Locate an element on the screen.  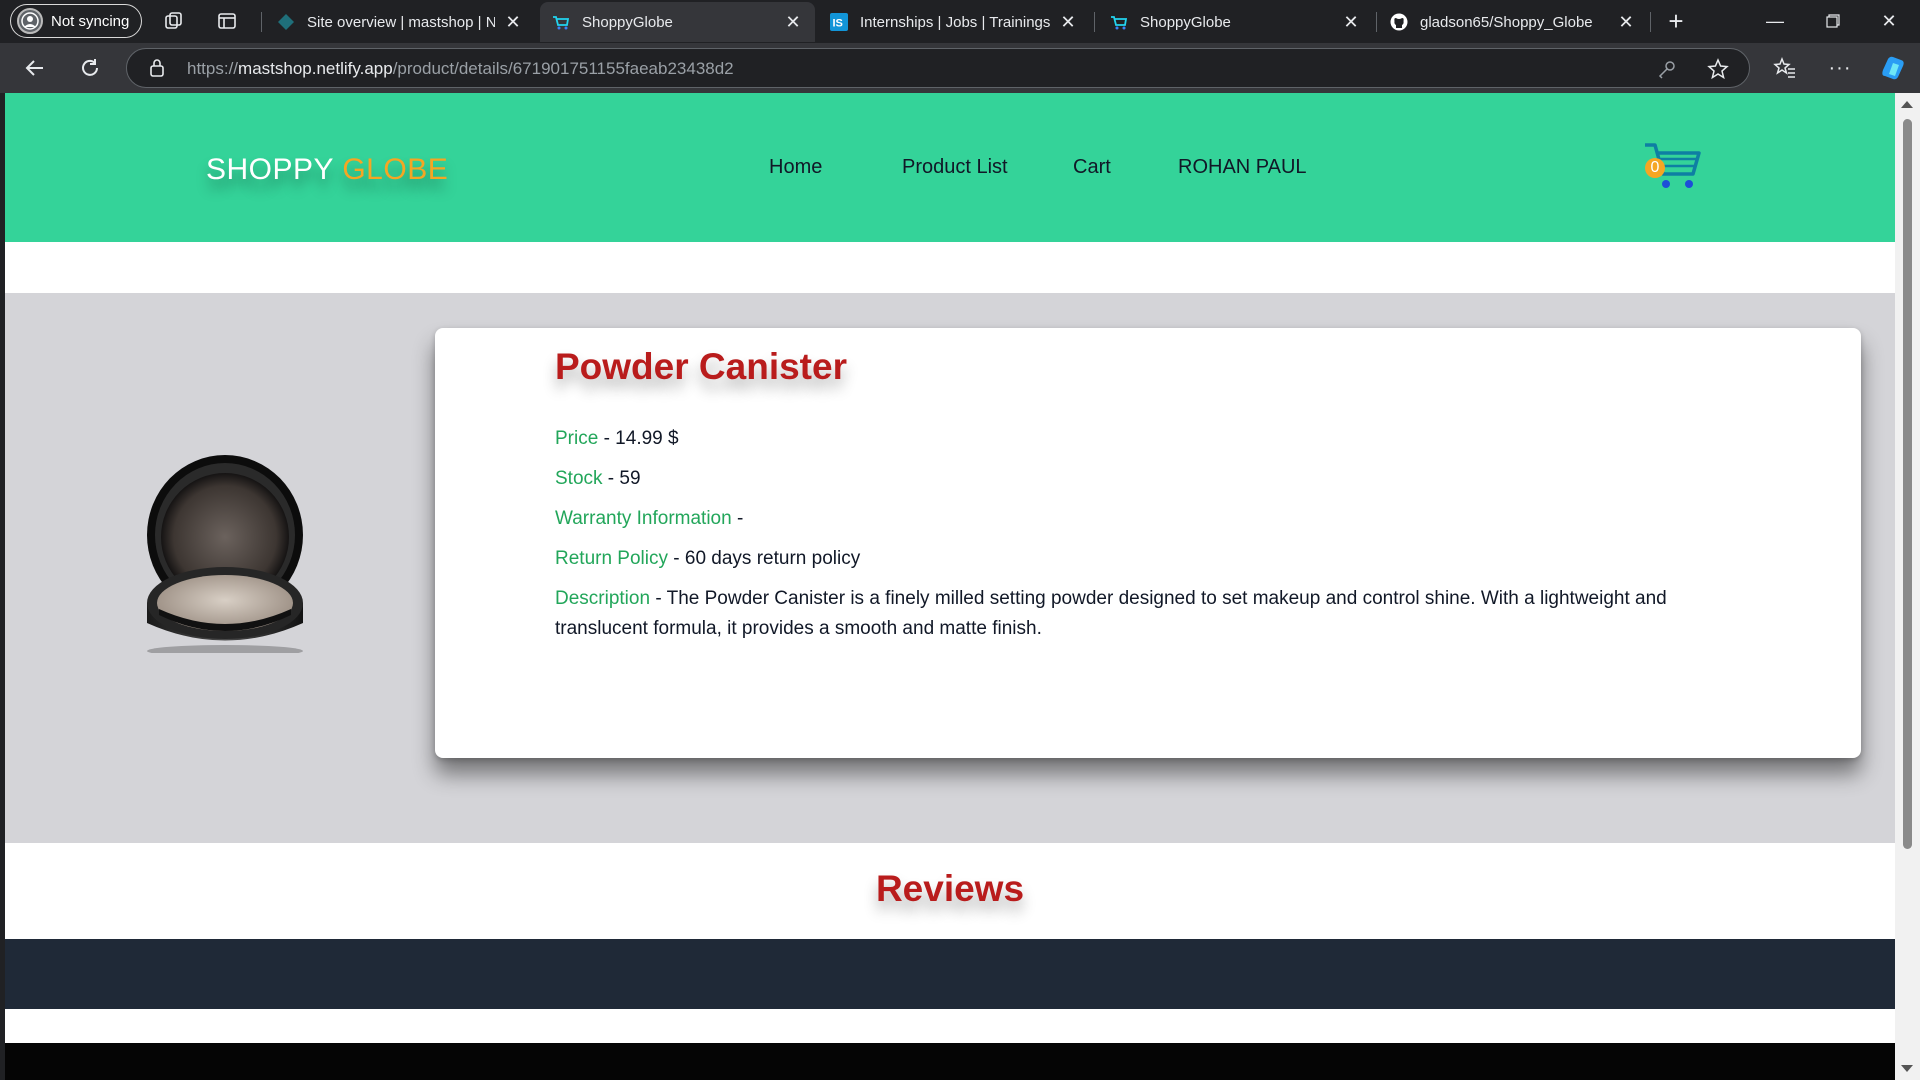
github-favicon-icon is located at coordinates (1399, 22).